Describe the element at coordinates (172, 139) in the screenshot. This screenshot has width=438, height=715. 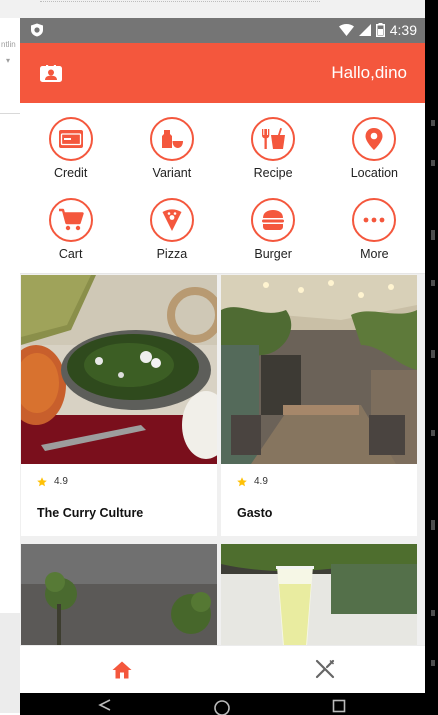
I see `variant-icon` at that location.